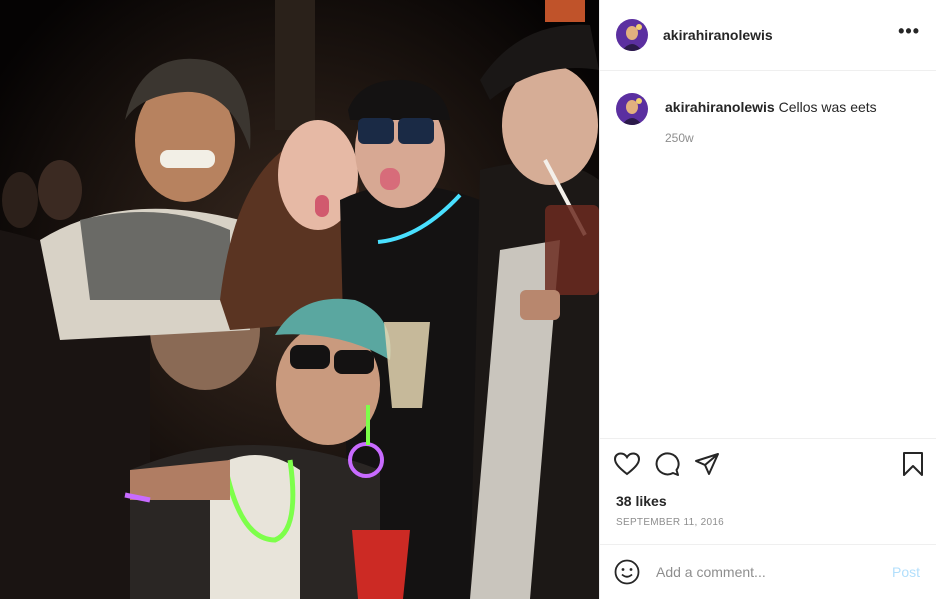 This screenshot has width=936, height=599. I want to click on comment-icon, so click(667, 463).